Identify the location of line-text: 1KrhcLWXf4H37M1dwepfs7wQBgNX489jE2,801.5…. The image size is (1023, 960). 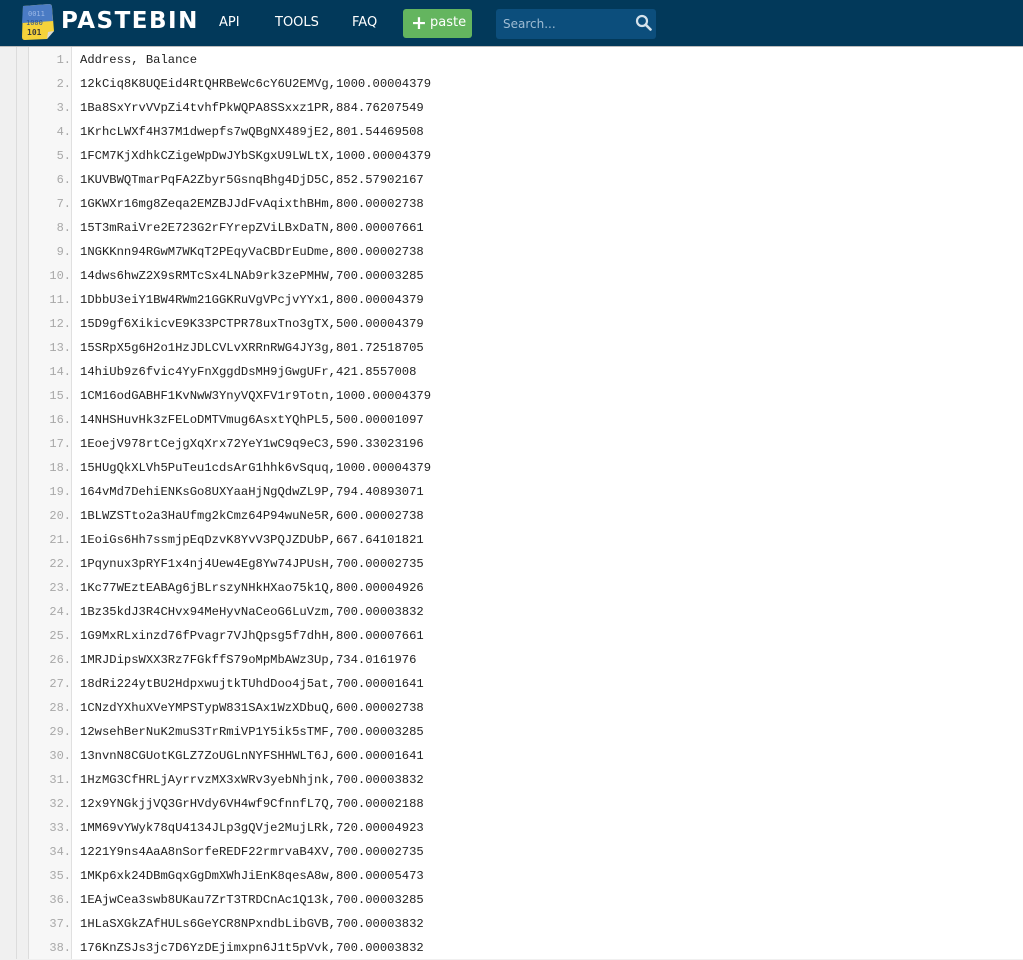
(252, 132).